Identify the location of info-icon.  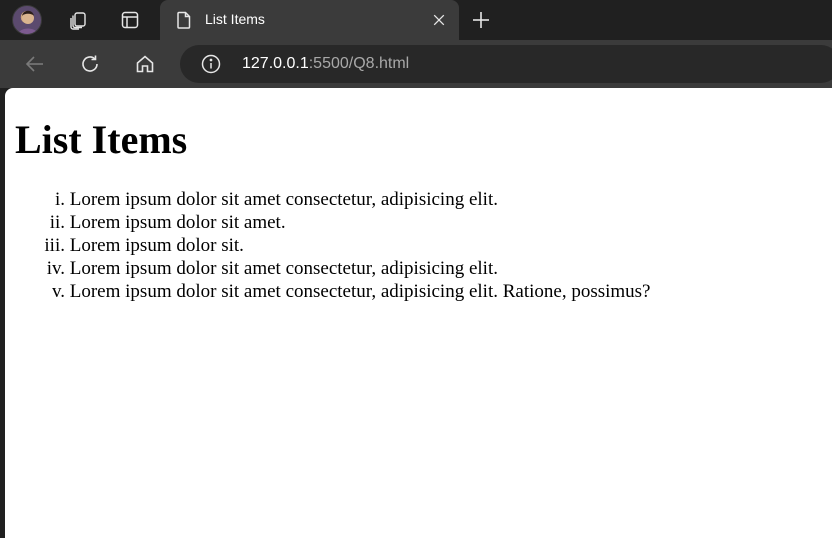
(211, 64).